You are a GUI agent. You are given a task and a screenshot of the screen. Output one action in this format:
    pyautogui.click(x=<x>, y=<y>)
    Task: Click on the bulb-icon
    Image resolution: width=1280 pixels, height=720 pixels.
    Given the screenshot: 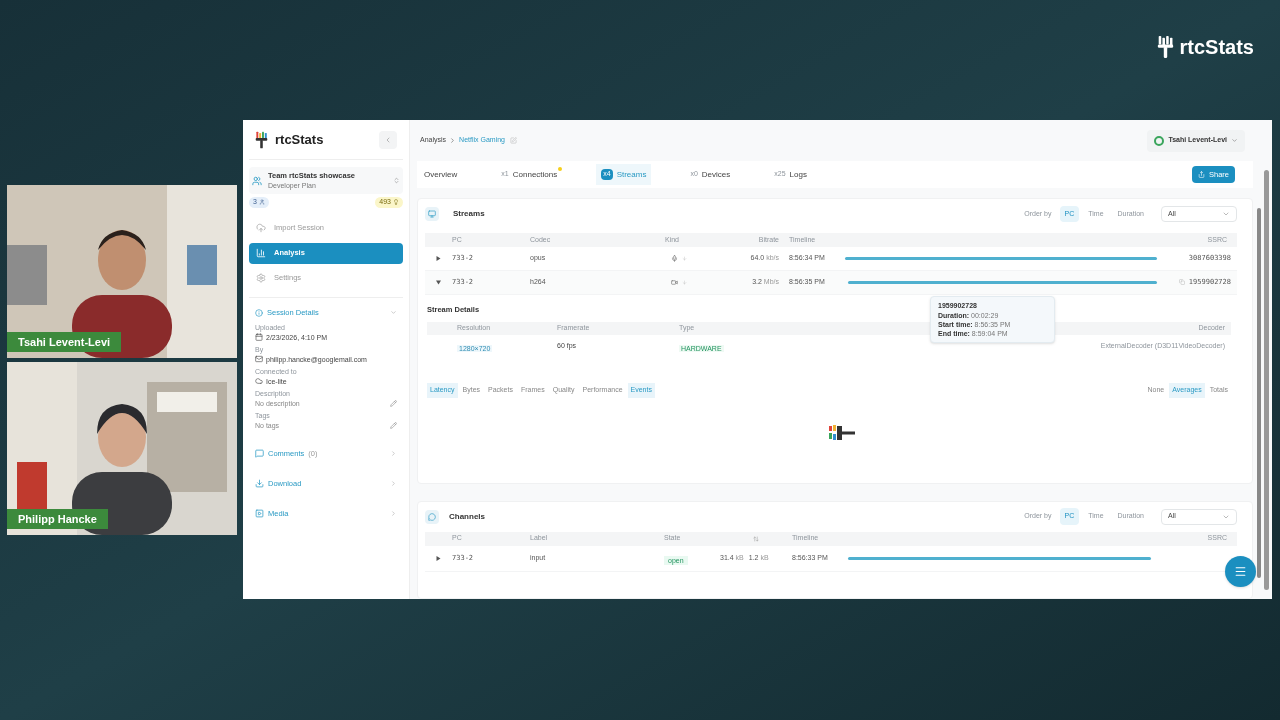 What is the action you would take?
    pyautogui.click(x=396, y=202)
    